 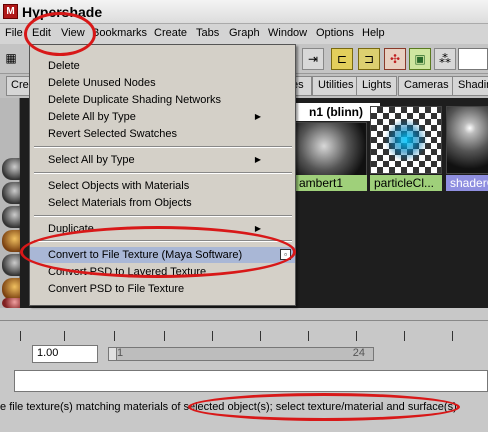 I want to click on title-bar: M Hypershade, so click(x=244, y=12).